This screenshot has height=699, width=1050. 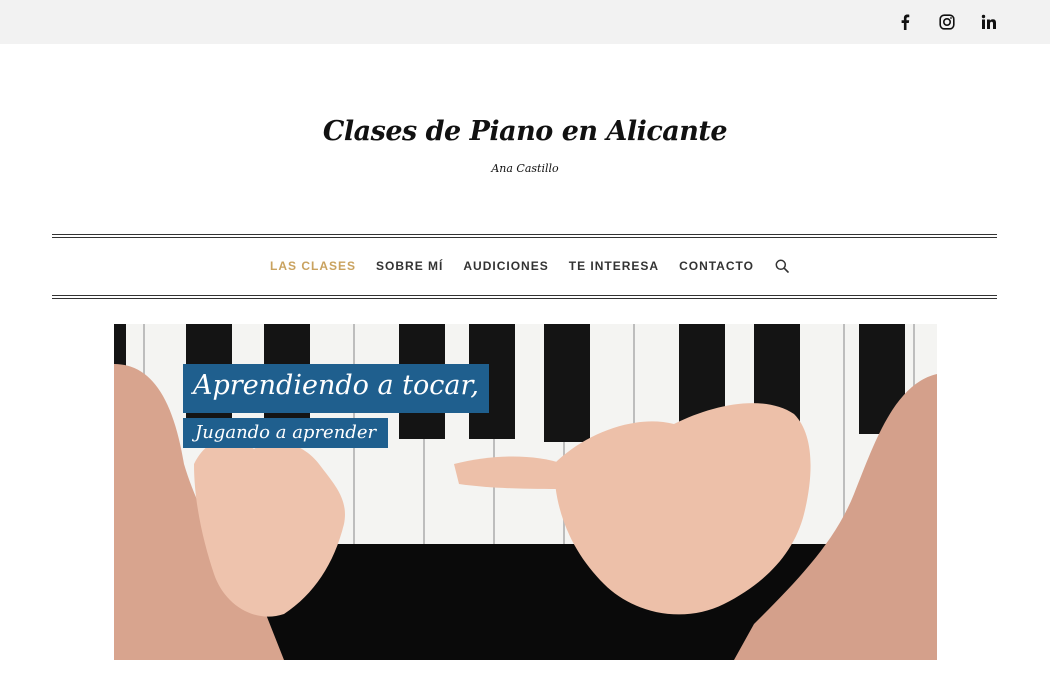 What do you see at coordinates (313, 266) in the screenshot?
I see `nav-item-las-clases: LAS CLASES` at bounding box center [313, 266].